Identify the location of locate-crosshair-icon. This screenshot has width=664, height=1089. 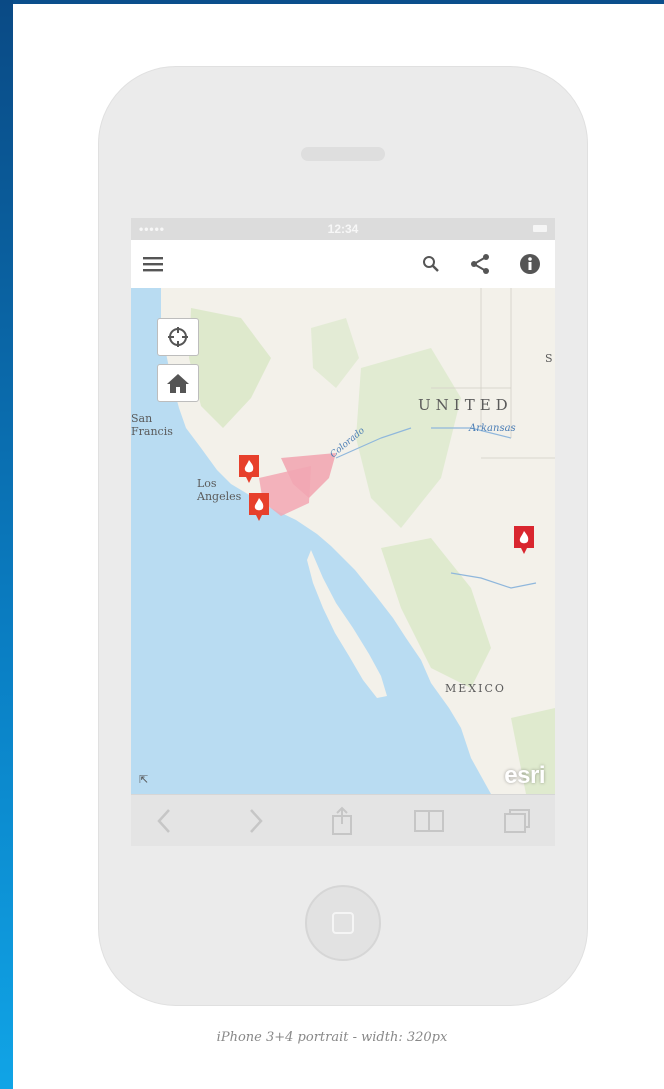
(178, 337).